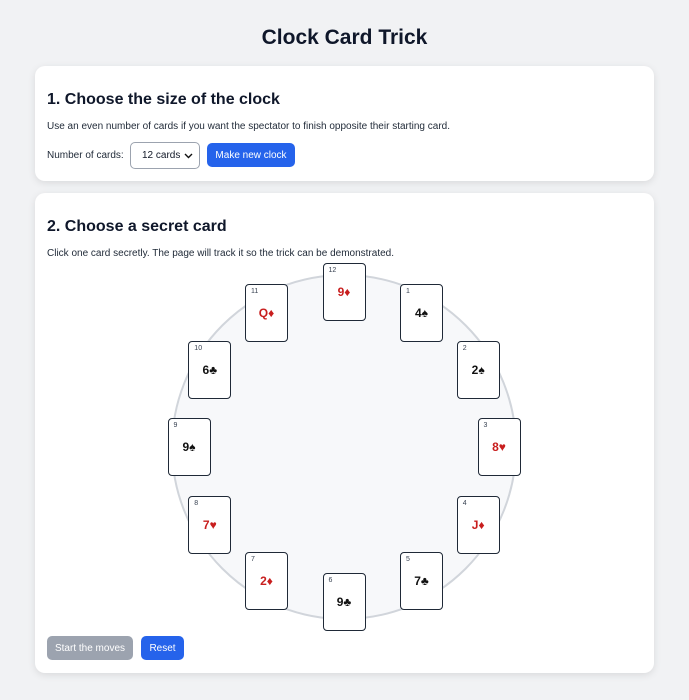 The width and height of the screenshot is (689, 700). Describe the element at coordinates (196, 503) in the screenshot. I see `card-position-number: 8` at that location.